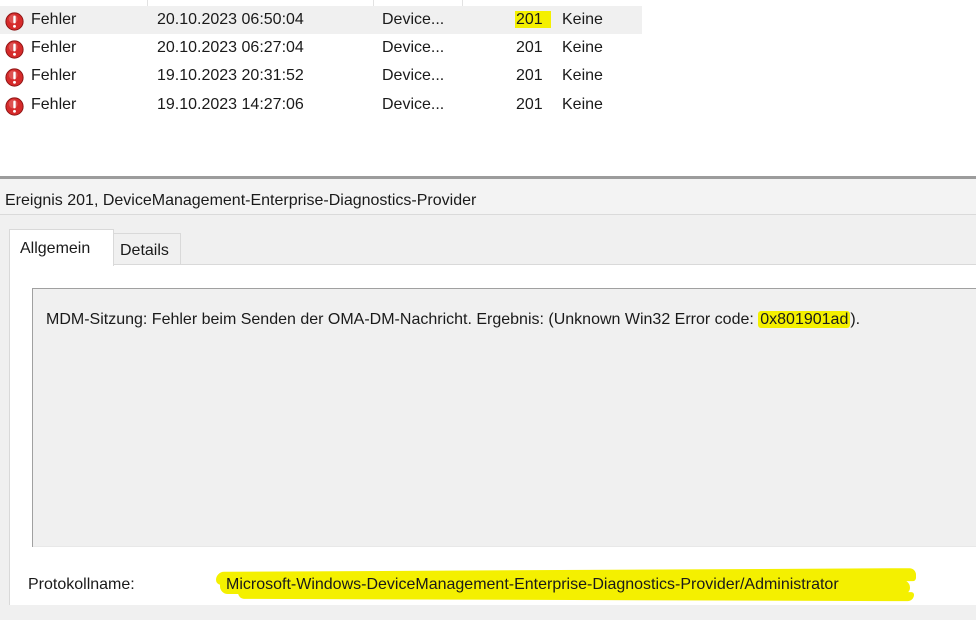 The image size is (976, 620). I want to click on tab-details-label: Details, so click(144, 250).